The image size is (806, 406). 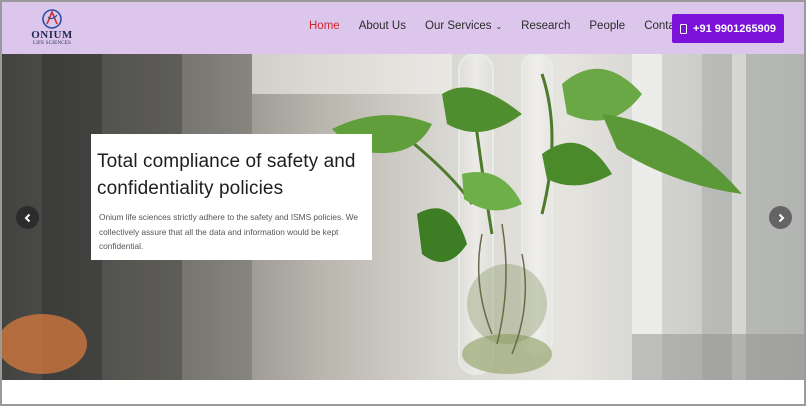 What do you see at coordinates (52, 43) in the screenshot?
I see `logo-subtitle: LIFE SCIENCES` at bounding box center [52, 43].